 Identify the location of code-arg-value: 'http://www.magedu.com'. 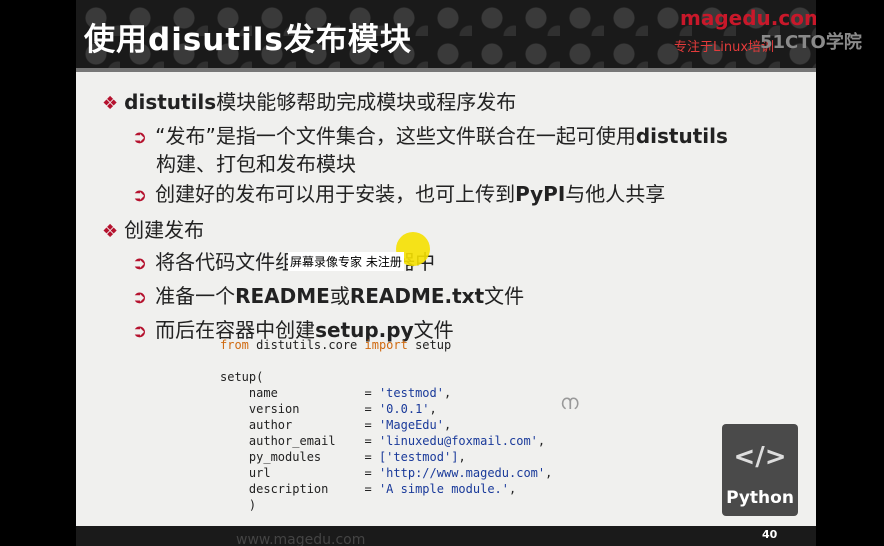
(462, 473).